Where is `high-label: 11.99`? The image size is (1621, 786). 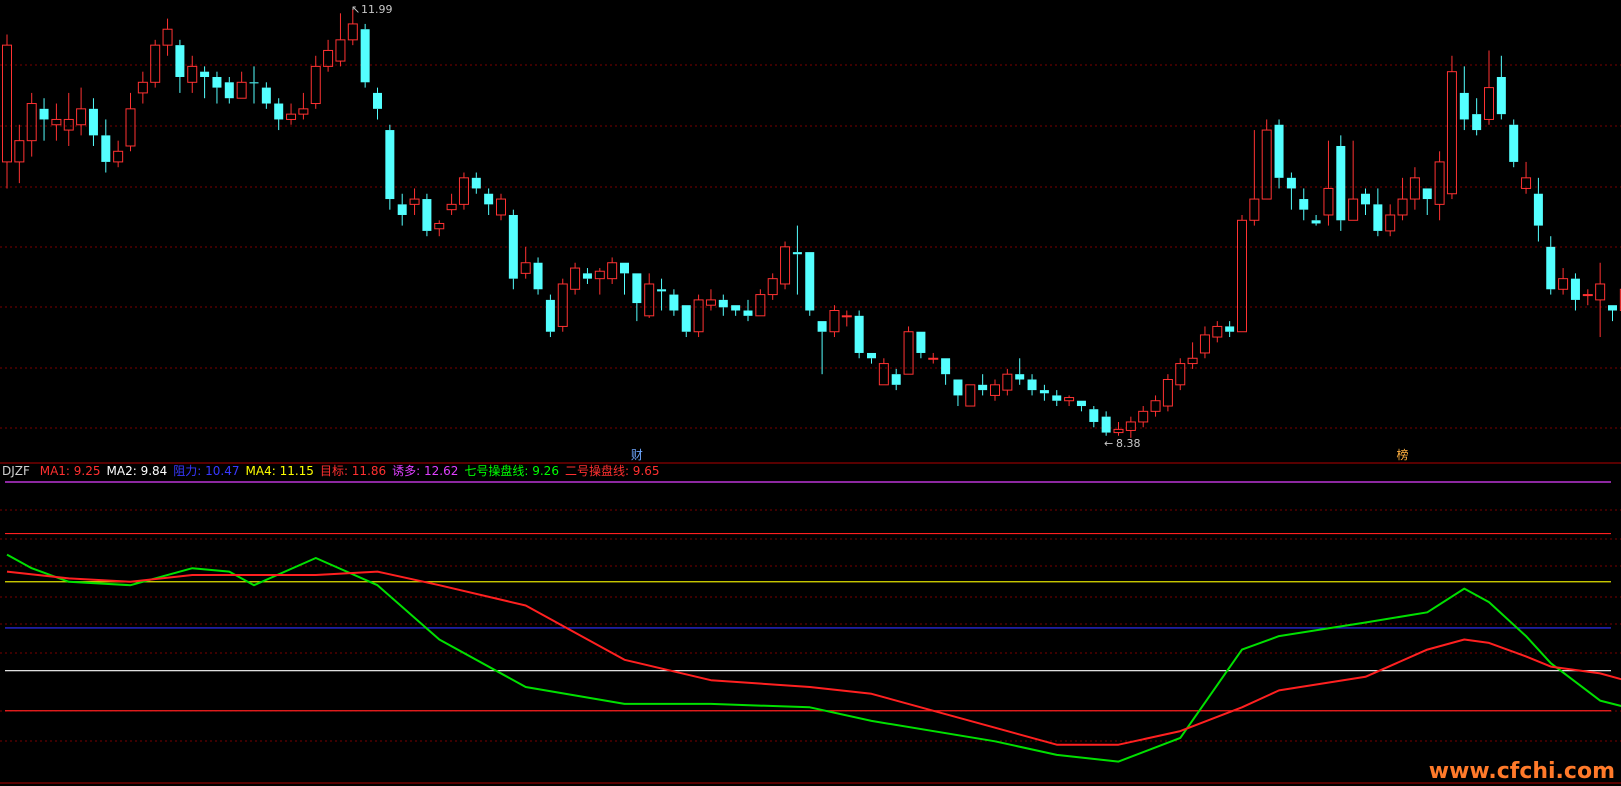 high-label: 11.99 is located at coordinates (377, 9).